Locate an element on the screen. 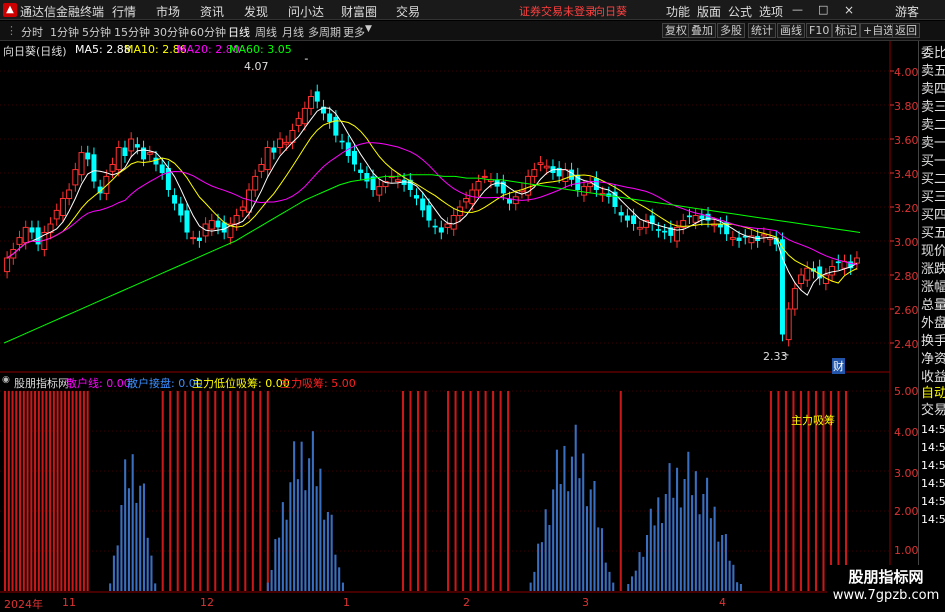 The height and width of the screenshot is (612, 945). side-zhangfu: 涨幅 is located at coordinates (933, 287).